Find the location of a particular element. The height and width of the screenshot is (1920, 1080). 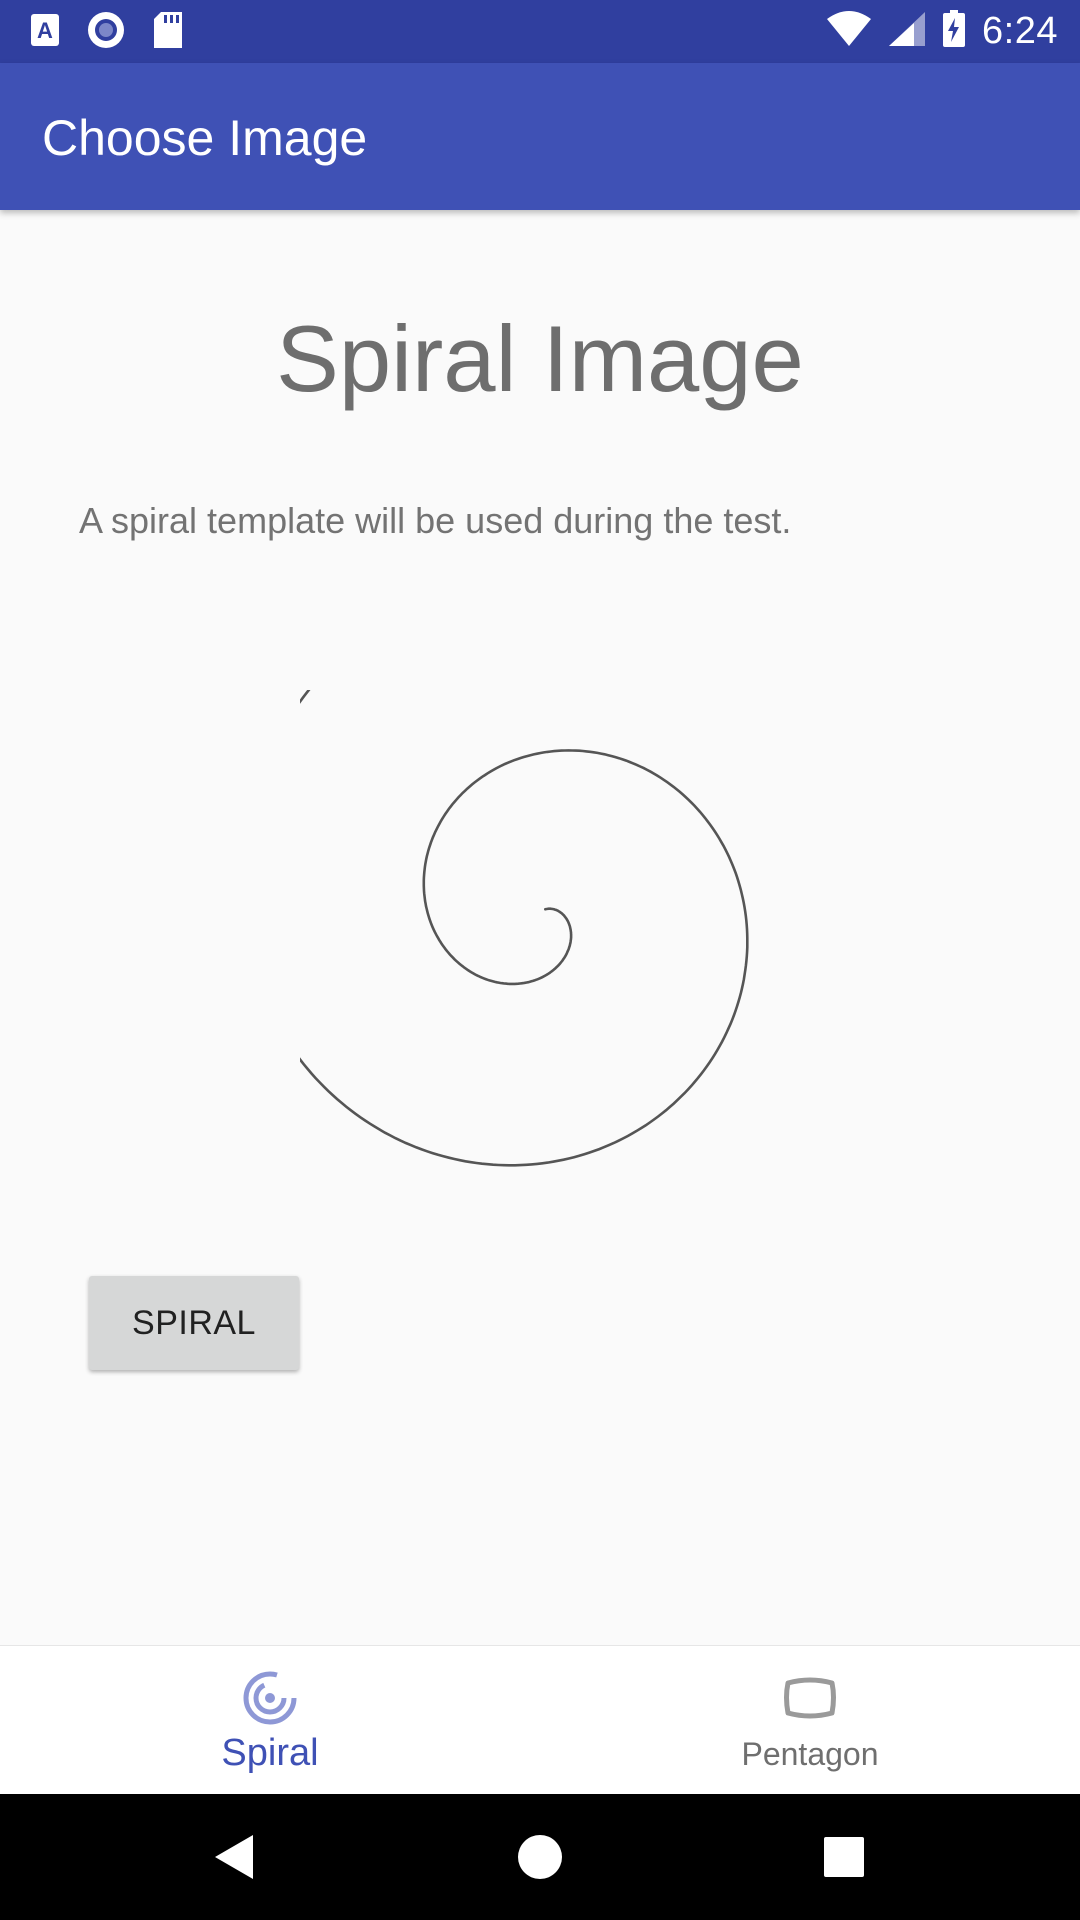

circle-record-icon is located at coordinates (106, 32).